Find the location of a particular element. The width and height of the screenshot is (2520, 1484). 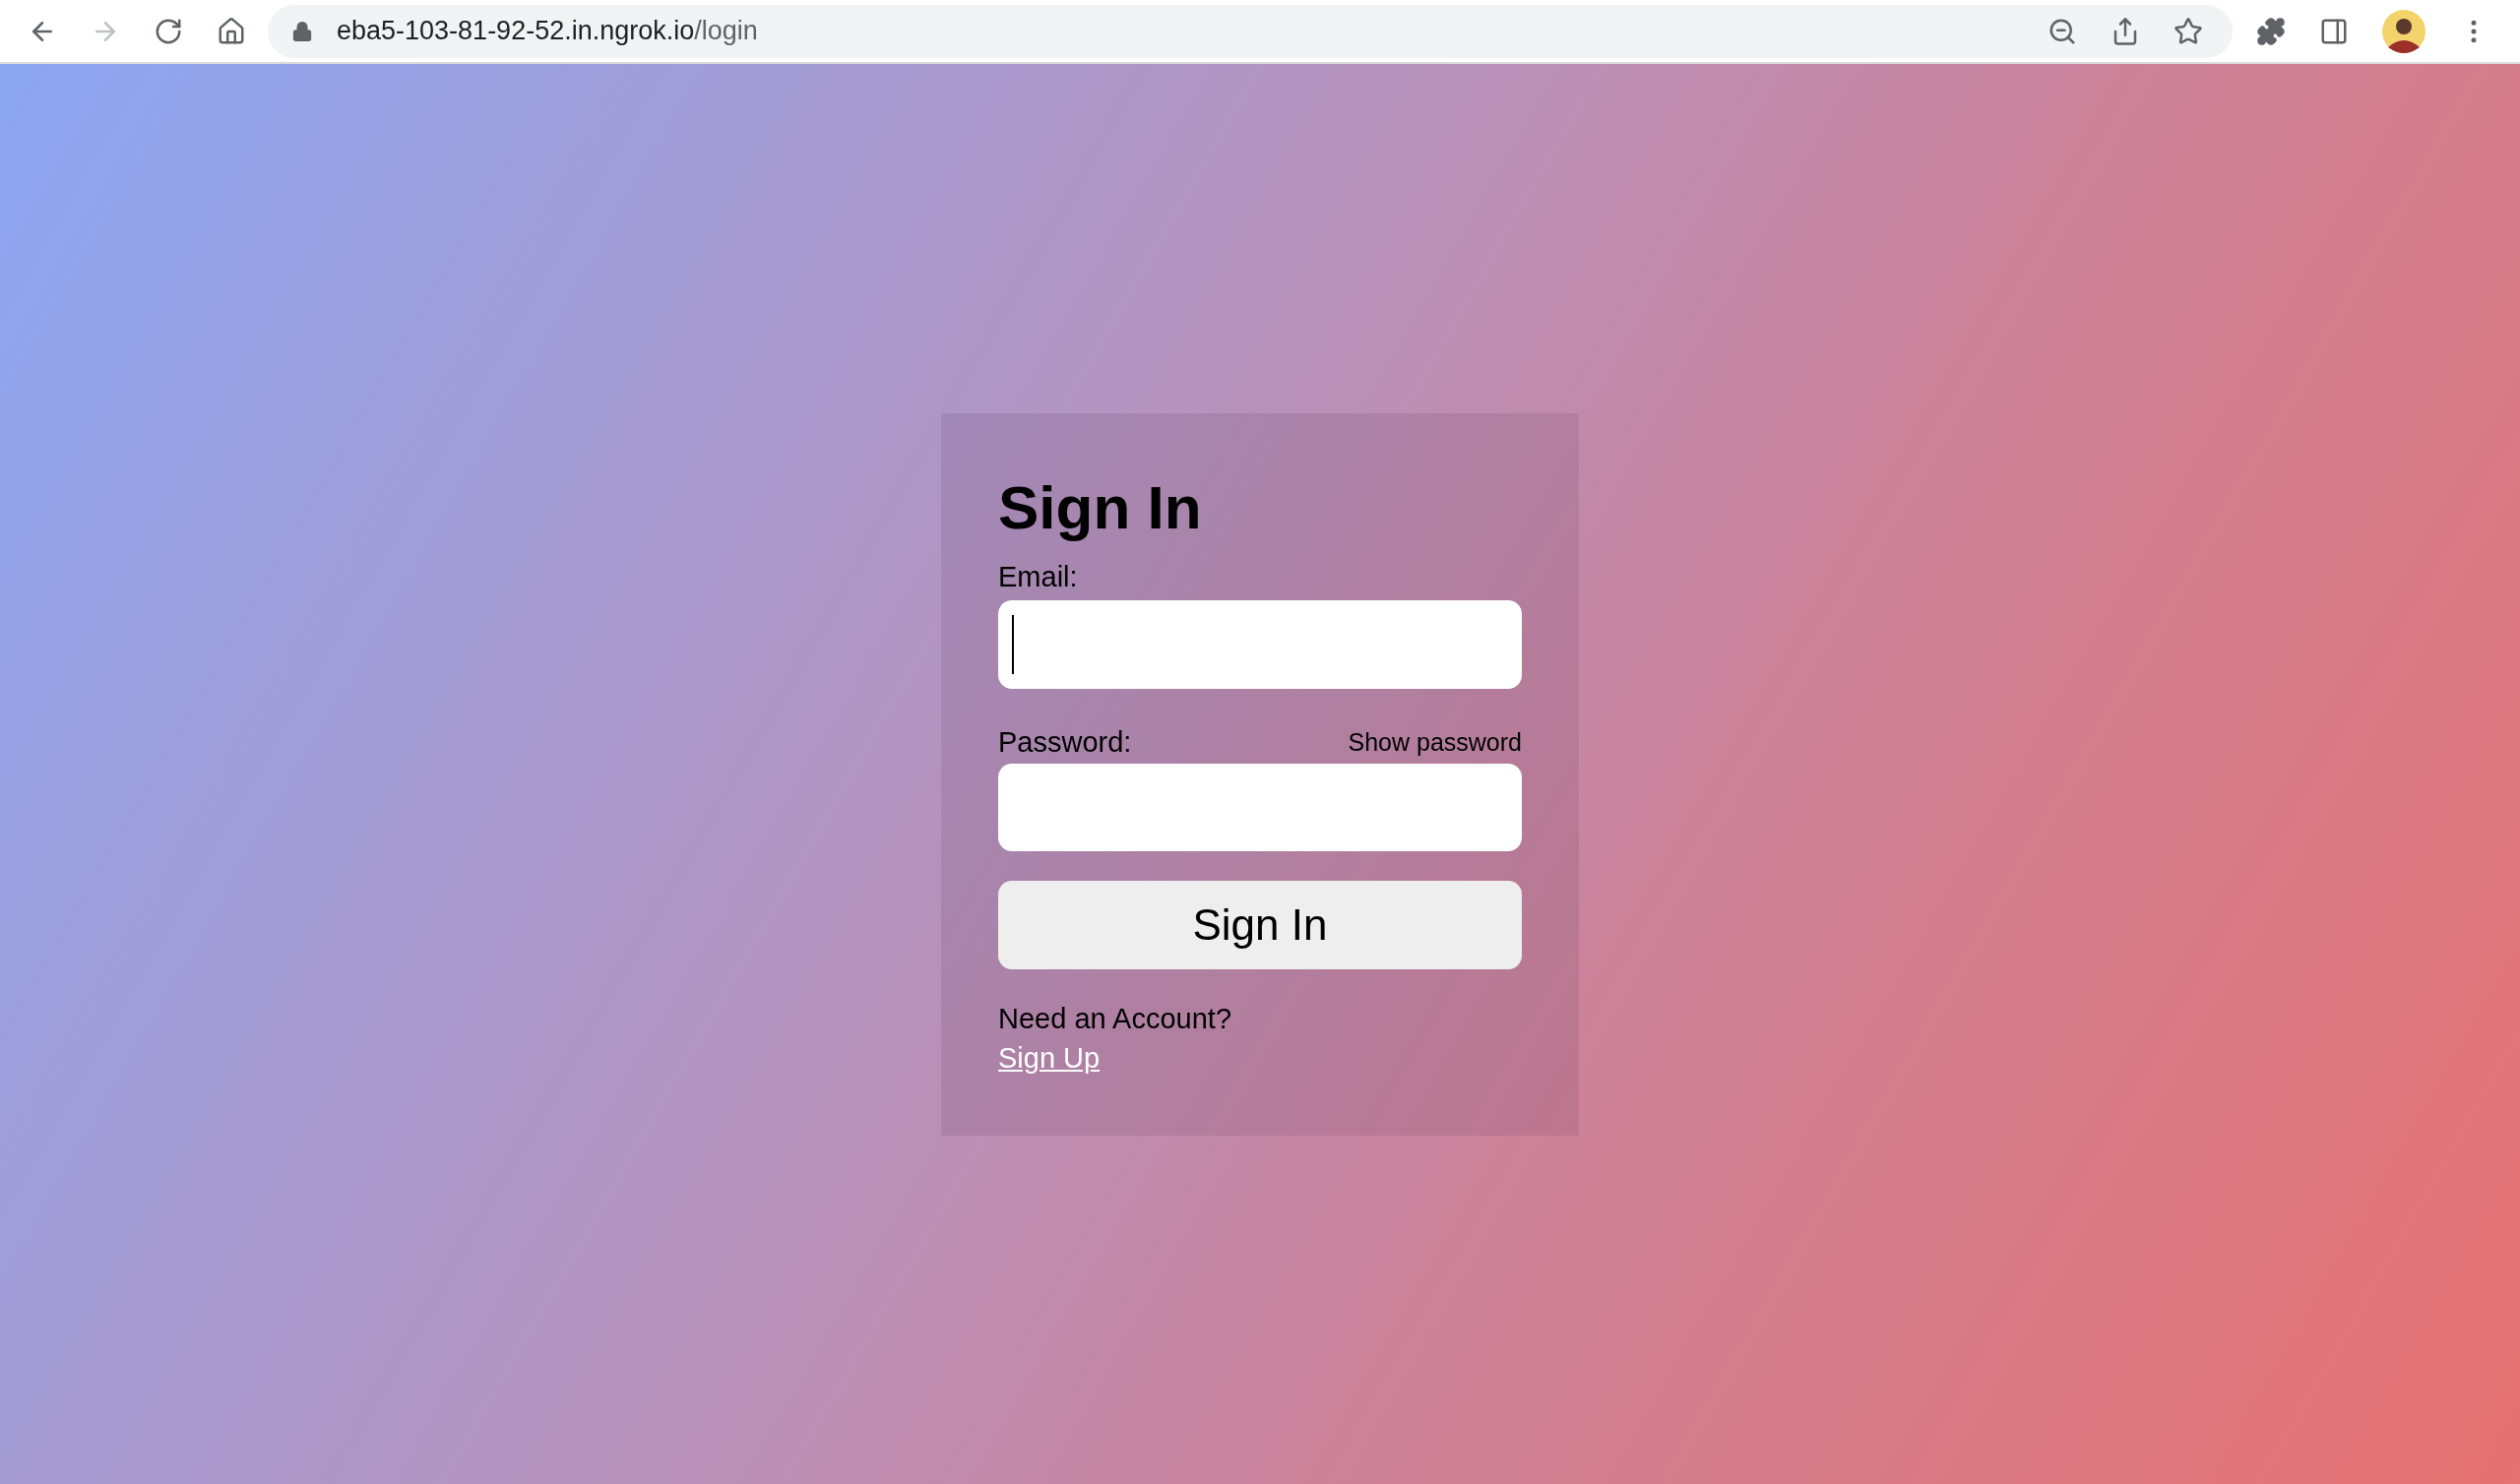

email-label: Email: is located at coordinates (1038, 577).